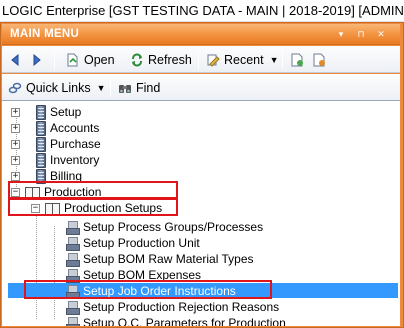  Describe the element at coordinates (45, 34) in the screenshot. I see `panel-title: MAIN MENU` at that location.